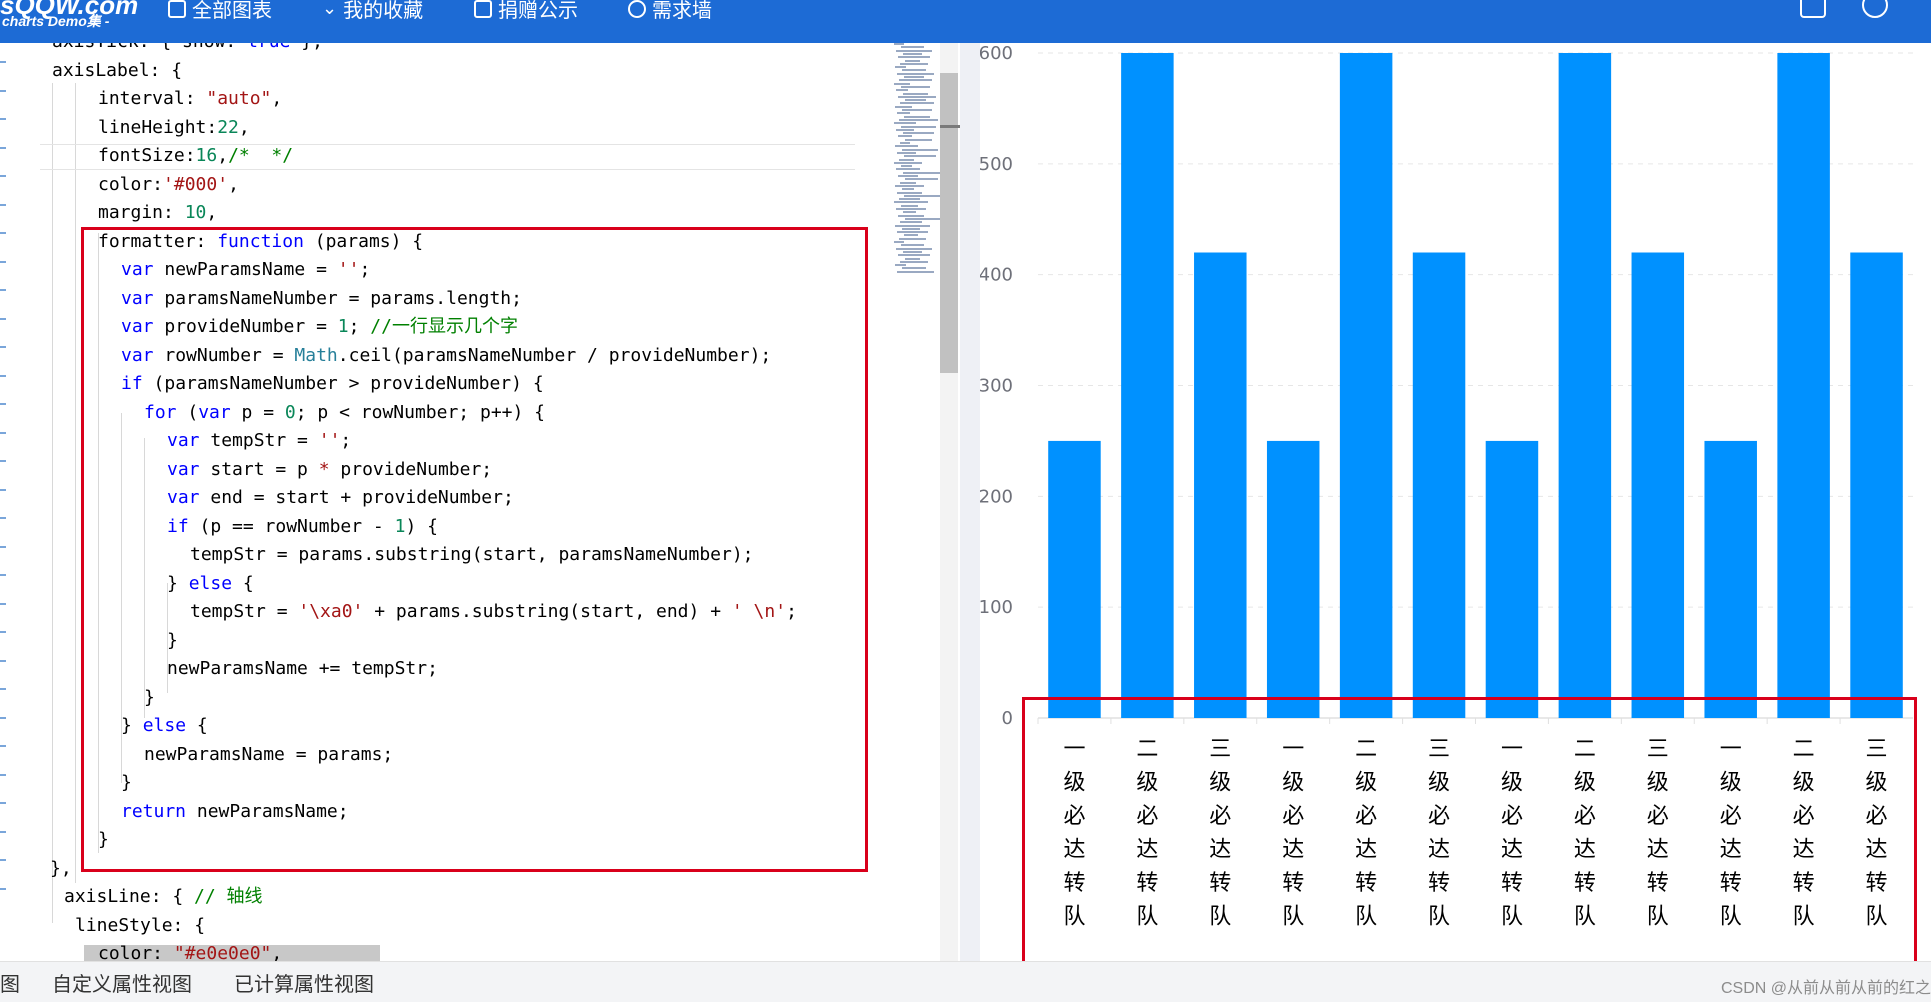 The width and height of the screenshot is (1931, 1002). I want to click on y-tick-label: 0, so click(1007, 718).